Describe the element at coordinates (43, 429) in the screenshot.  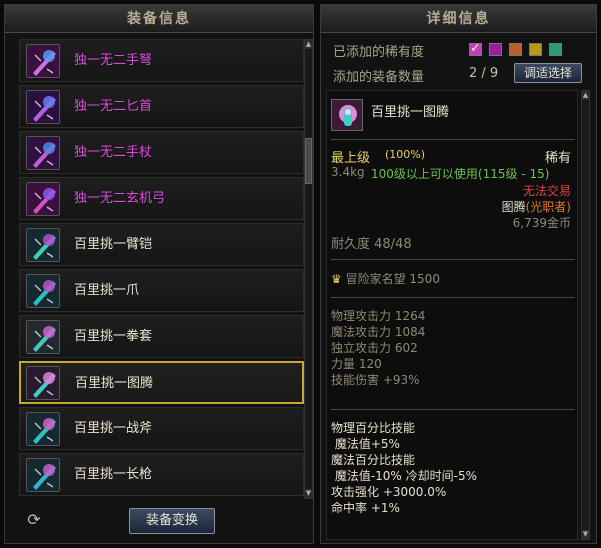
I see `axe-icon` at that location.